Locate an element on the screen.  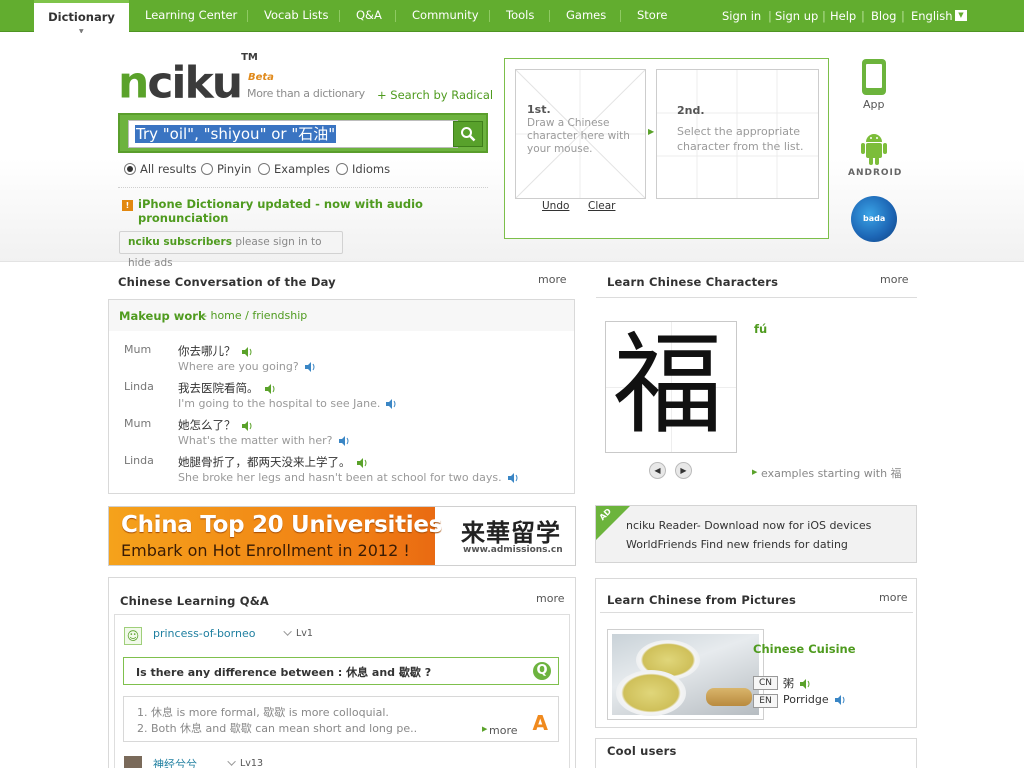
radio-label: All results is located at coordinates (168, 169).